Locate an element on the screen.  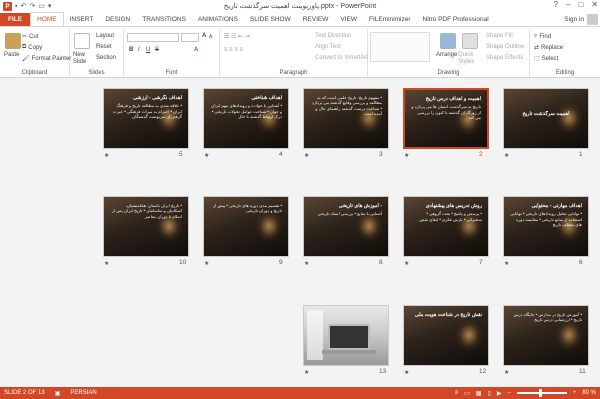
bold-button: B is located at coordinates (131, 50).